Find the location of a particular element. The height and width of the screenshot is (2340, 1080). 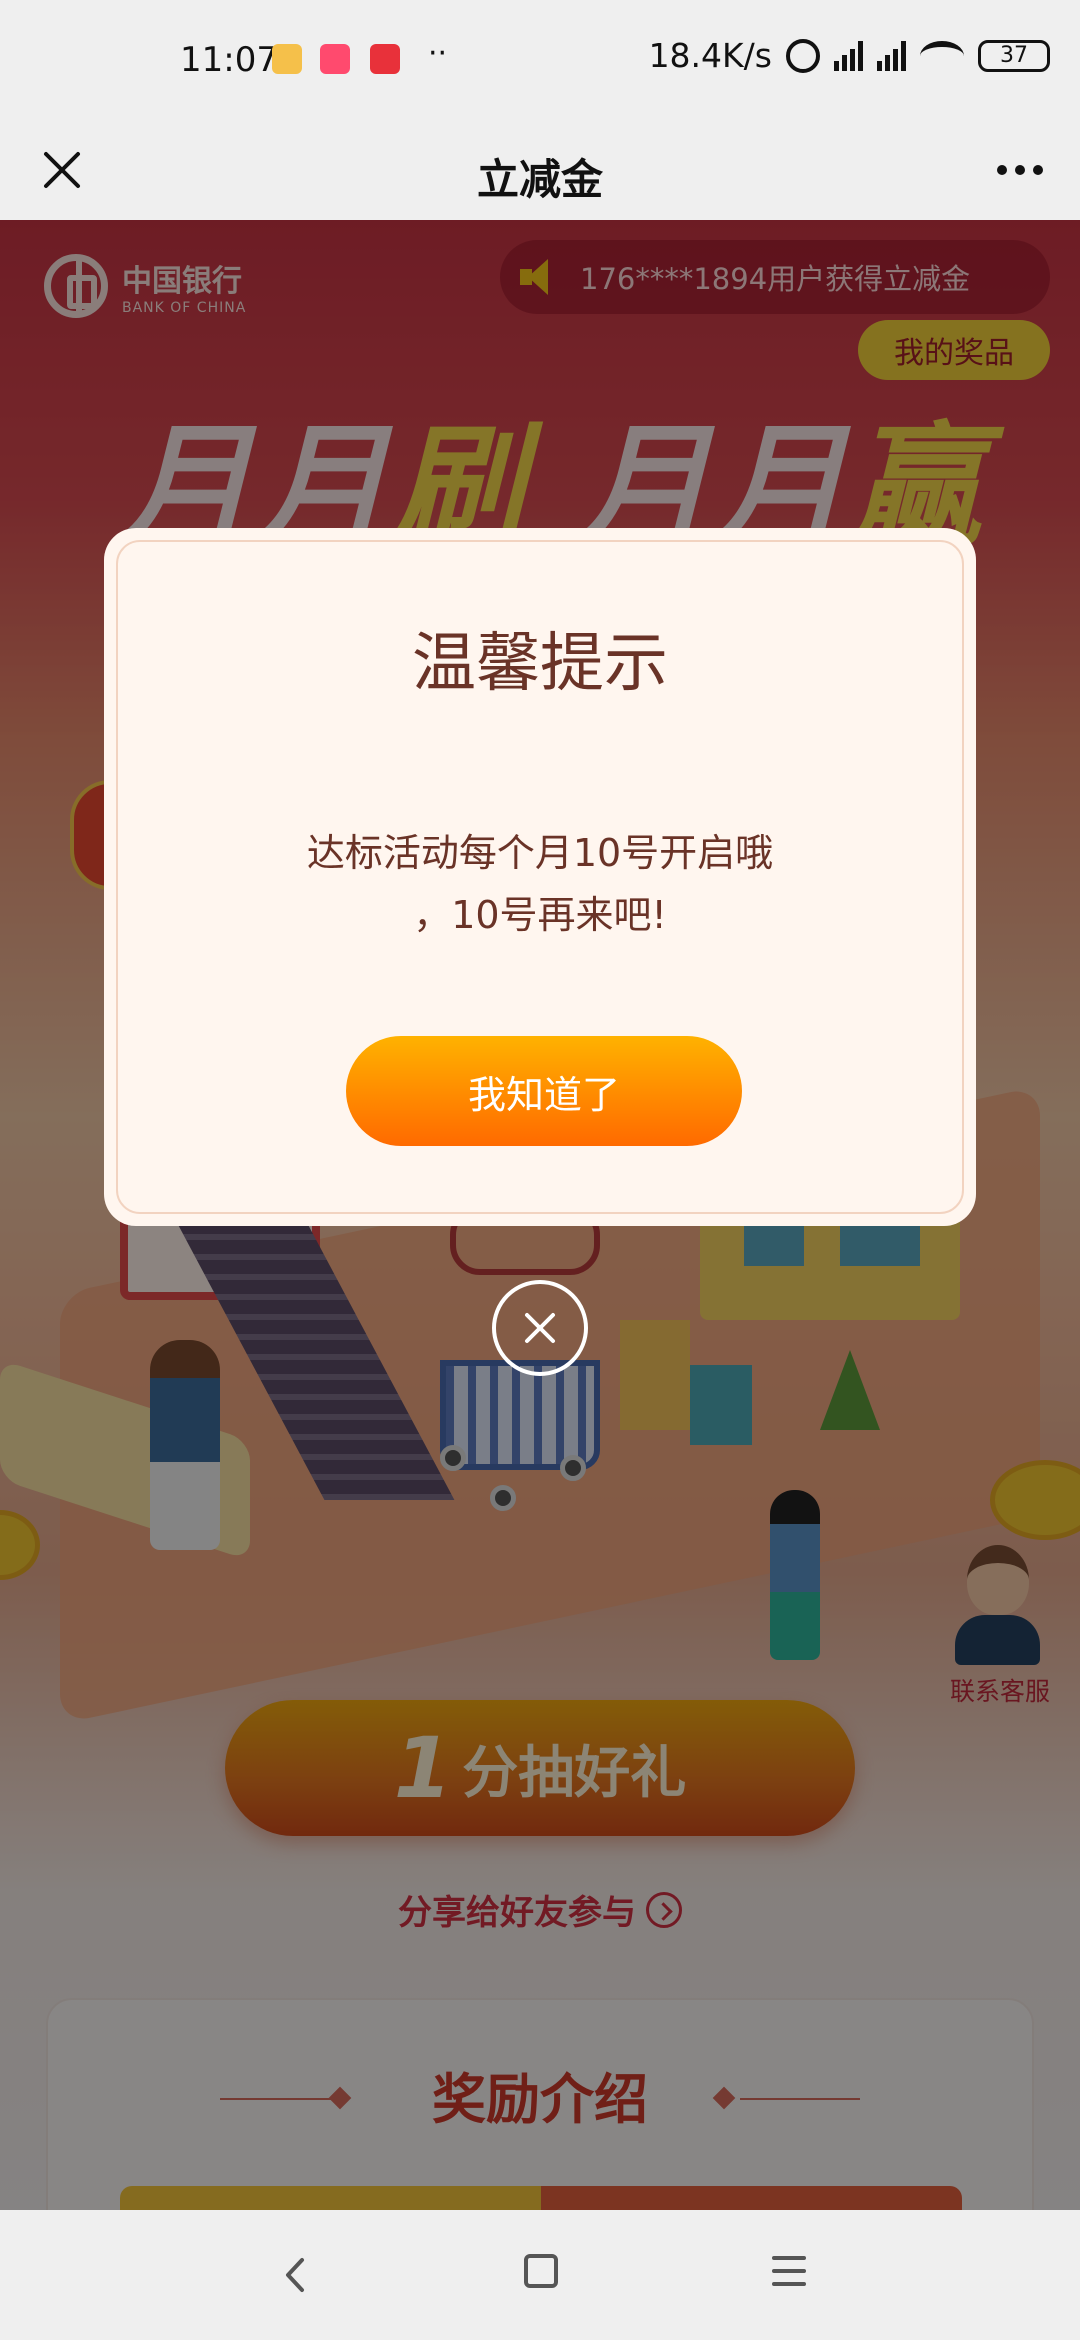

system-navigation-bar is located at coordinates (540, 2275).